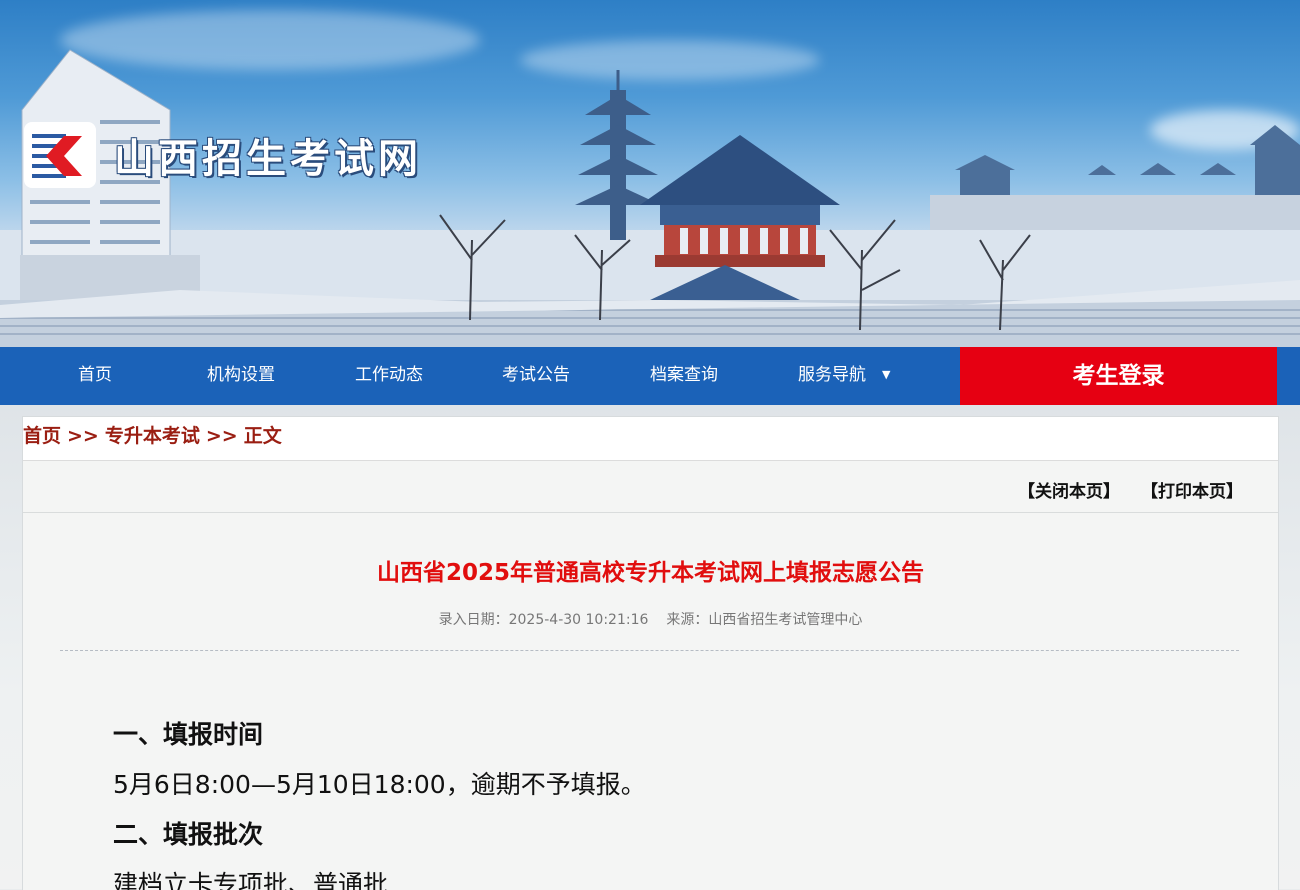 Image resolution: width=1300 pixels, height=890 pixels. Describe the element at coordinates (251, 880) in the screenshot. I see `section-text: 建档立卡专项批、普通批` at that location.